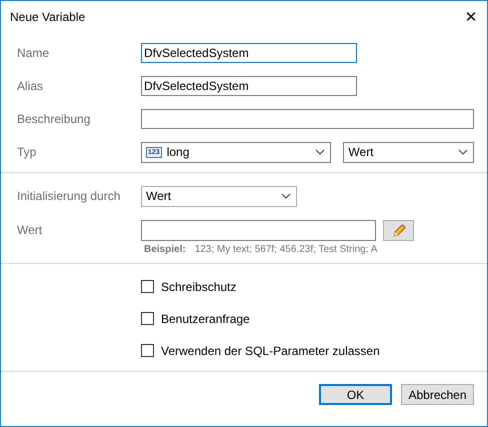 This screenshot has width=488, height=427. I want to click on dialog-button: OK, so click(355, 394).